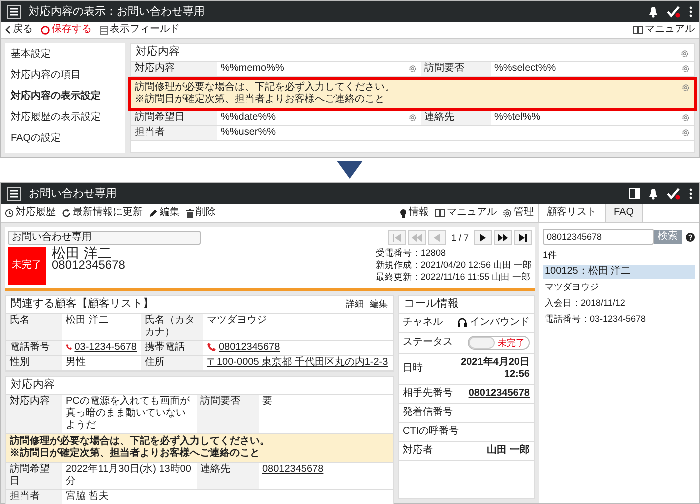  I want to click on down-arrow-icon, so click(350, 170).